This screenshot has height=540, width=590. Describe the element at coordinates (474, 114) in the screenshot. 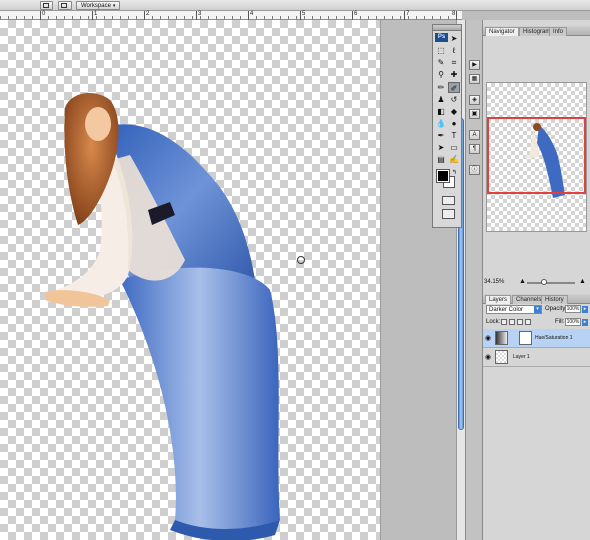

I see `adjustments-icon: ▣` at that location.